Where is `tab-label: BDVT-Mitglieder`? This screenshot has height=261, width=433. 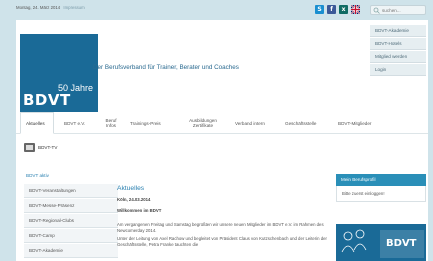
tab-label: BDVT-Mitglieder is located at coordinates (355, 123).